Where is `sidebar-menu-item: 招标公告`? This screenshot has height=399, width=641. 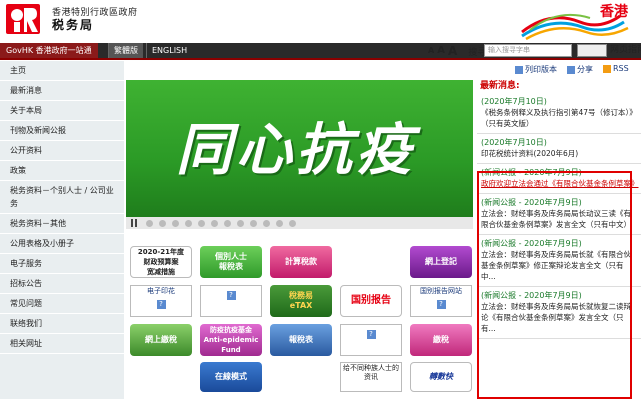 sidebar-menu-item: 招标公告 is located at coordinates (62, 284).